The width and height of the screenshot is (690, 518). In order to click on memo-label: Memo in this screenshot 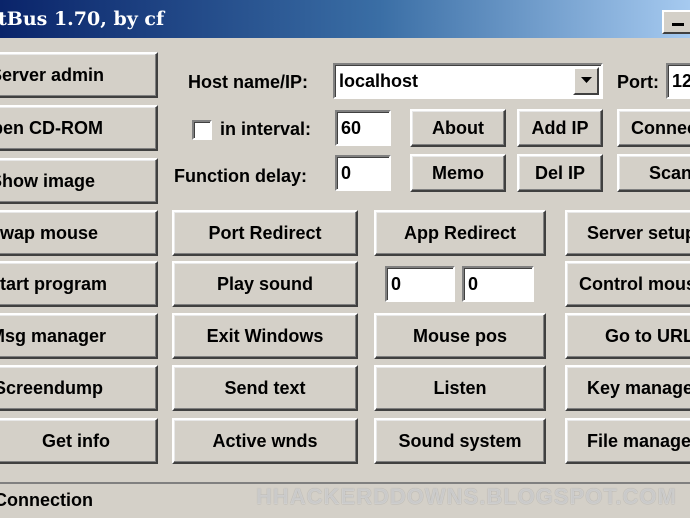, I will do `click(457, 172)`.